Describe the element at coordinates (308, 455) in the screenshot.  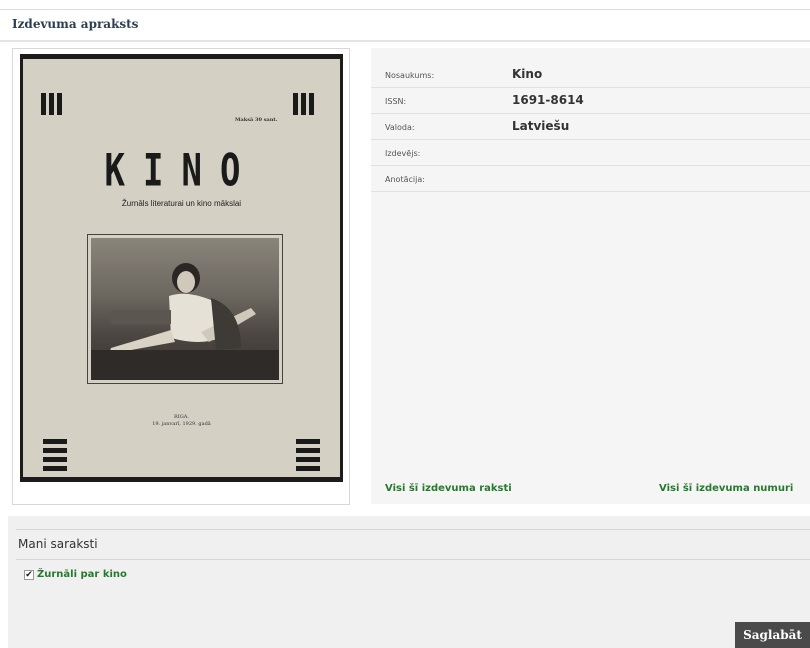
I see `decor-hbars-right` at that location.